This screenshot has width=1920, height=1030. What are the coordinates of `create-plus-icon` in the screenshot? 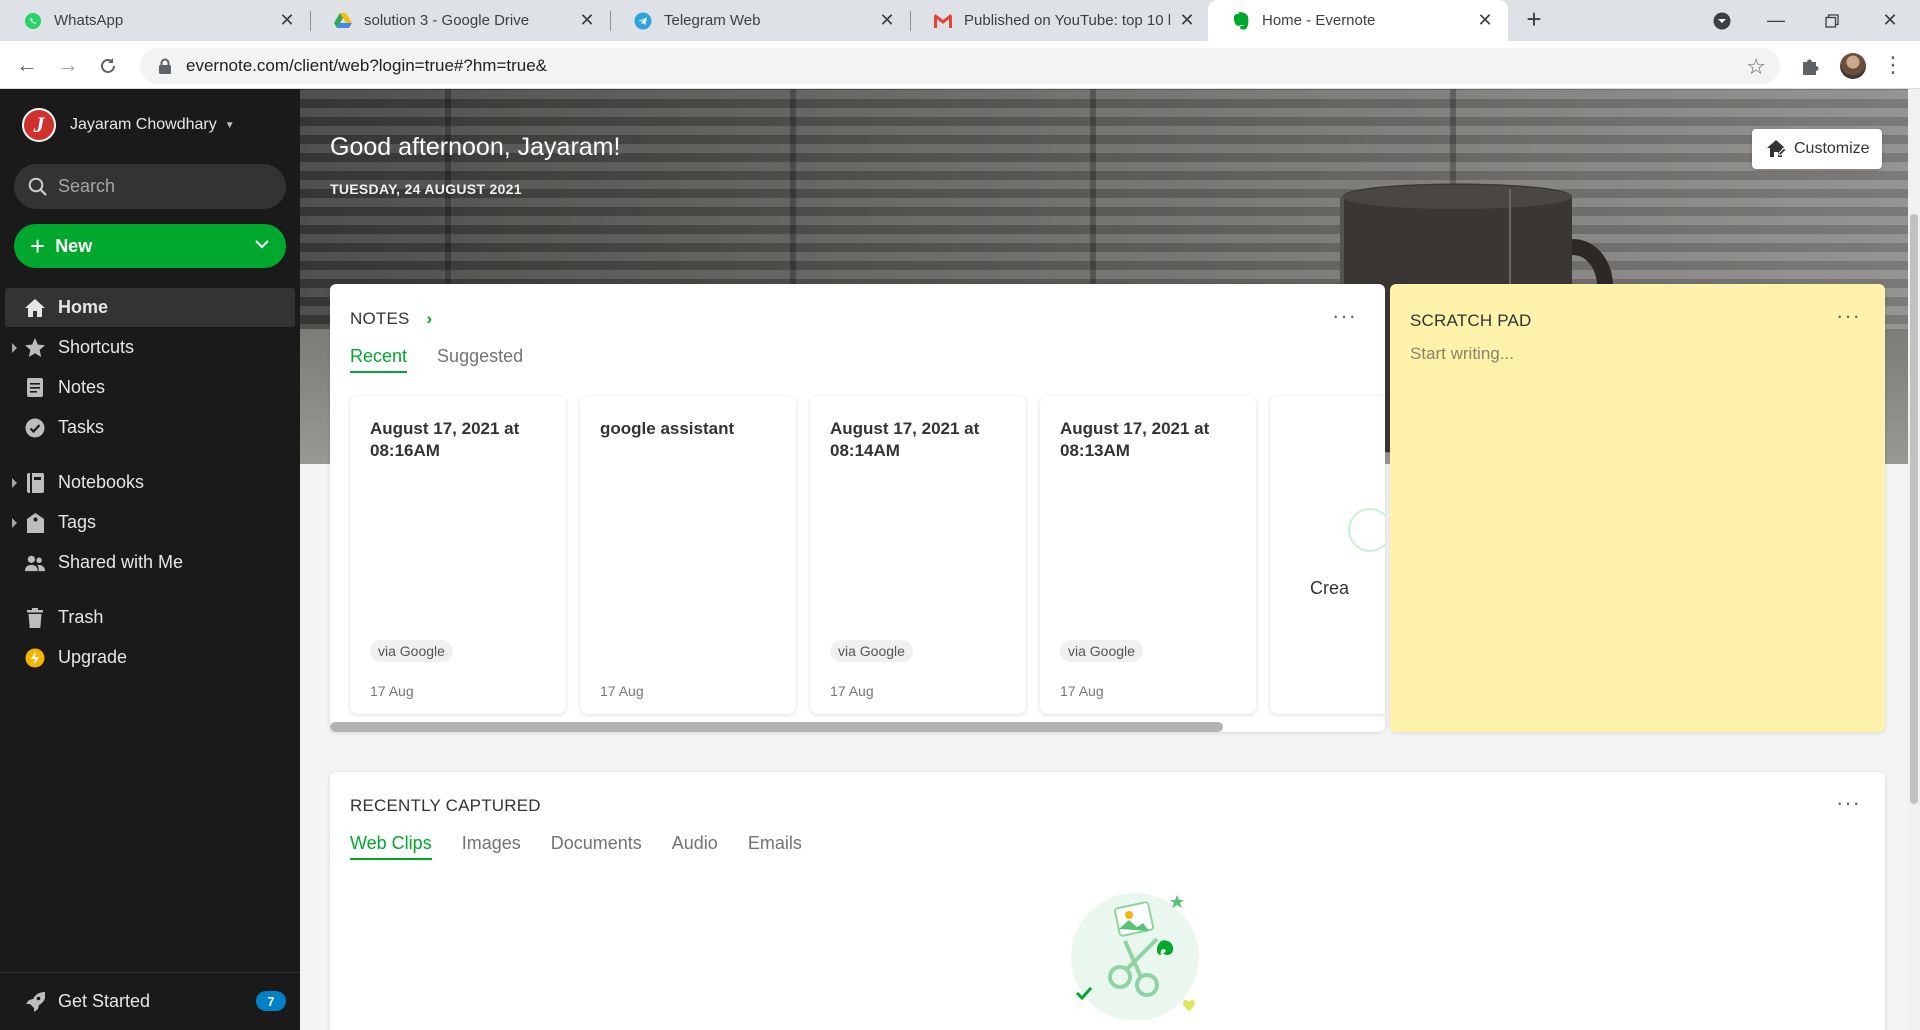 It's located at (1366, 530).